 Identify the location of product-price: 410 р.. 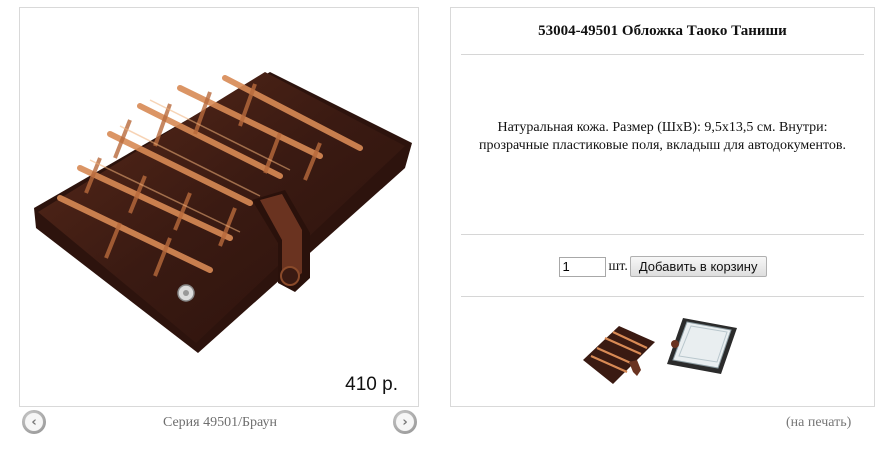
(371, 384).